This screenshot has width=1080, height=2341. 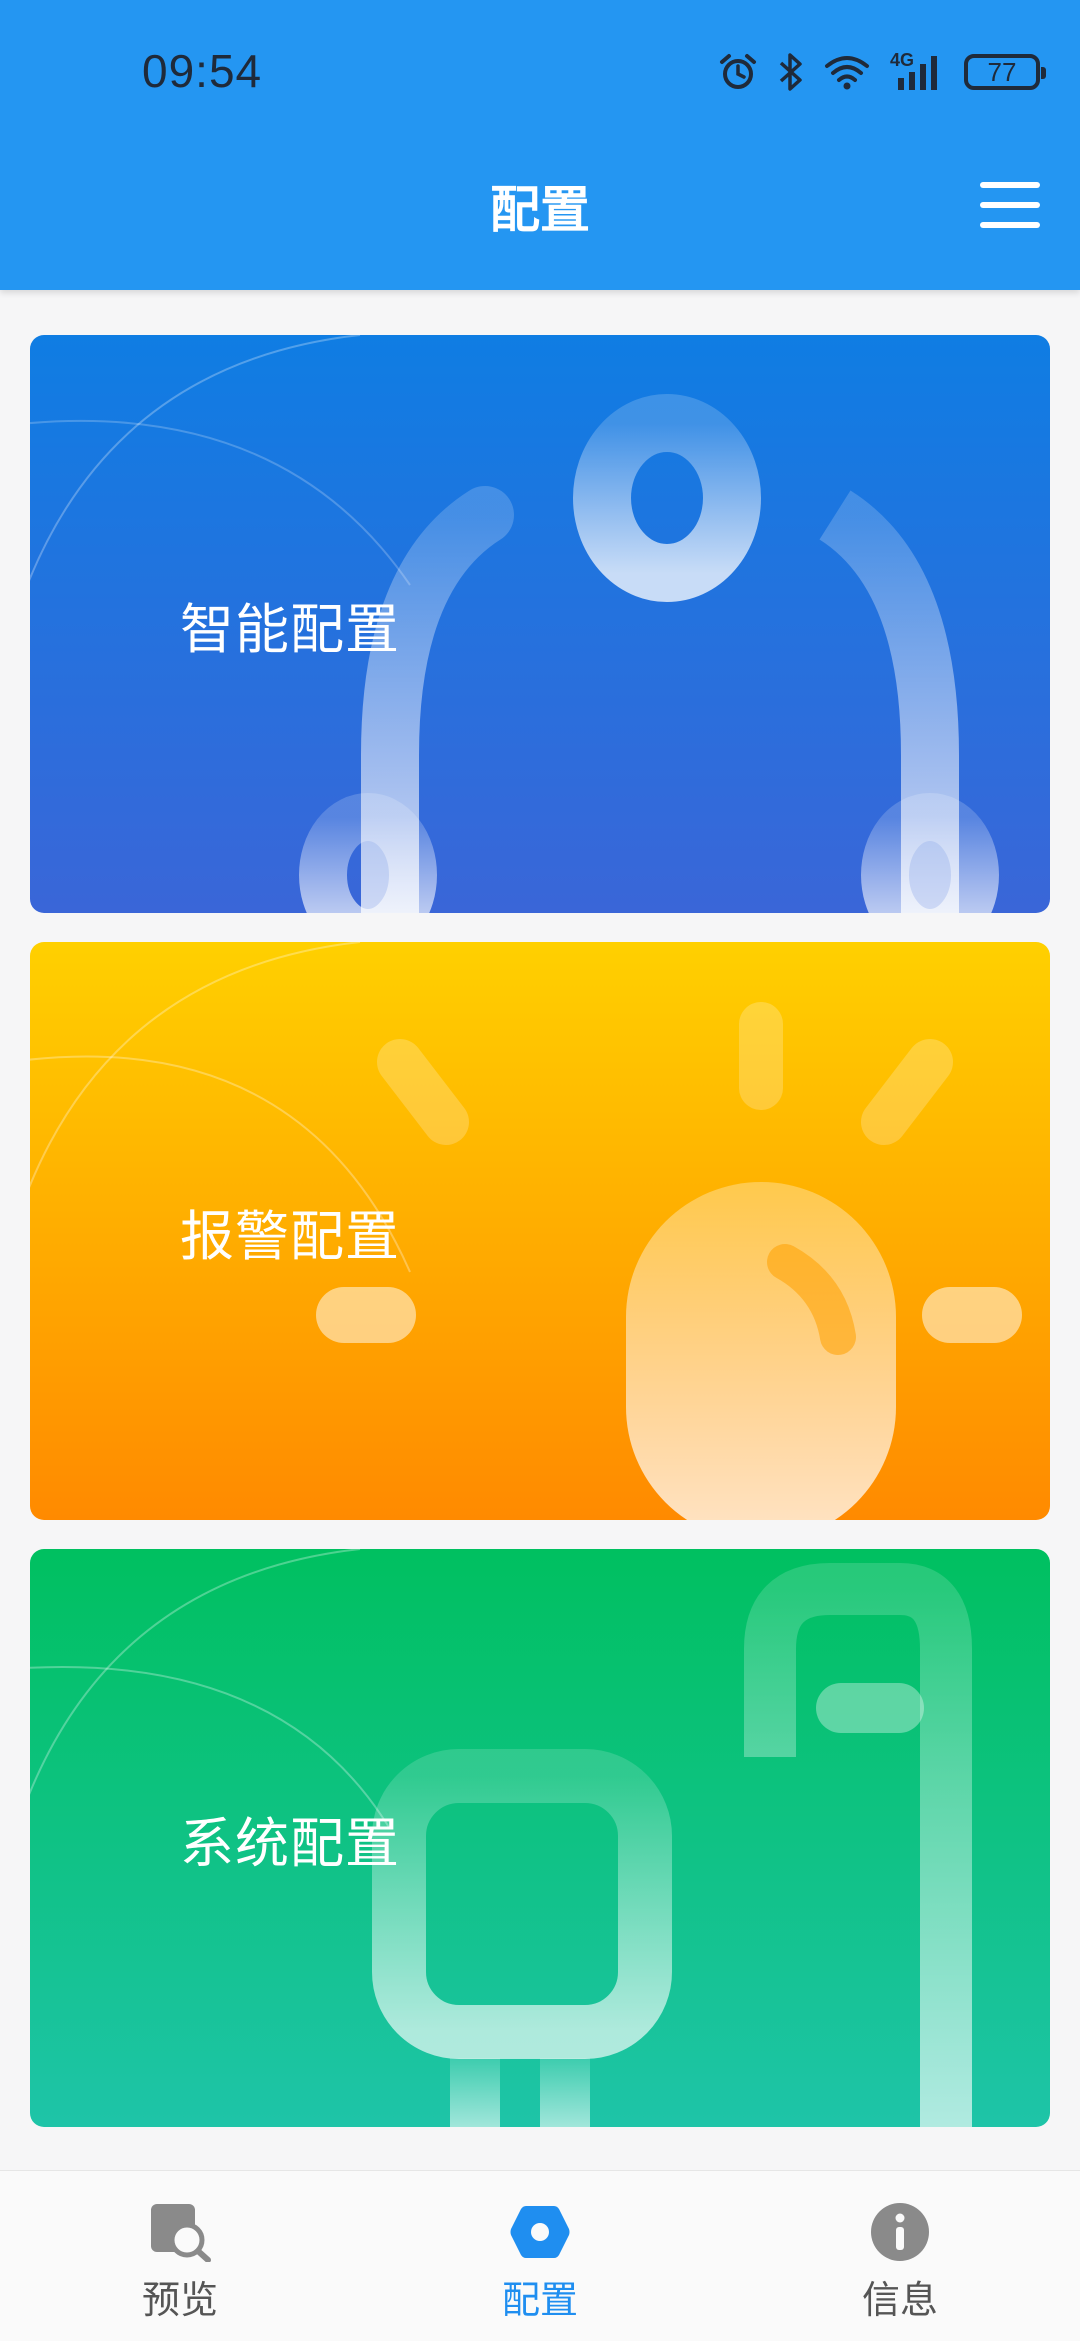 I want to click on page-title: 配置, so click(x=540, y=210).